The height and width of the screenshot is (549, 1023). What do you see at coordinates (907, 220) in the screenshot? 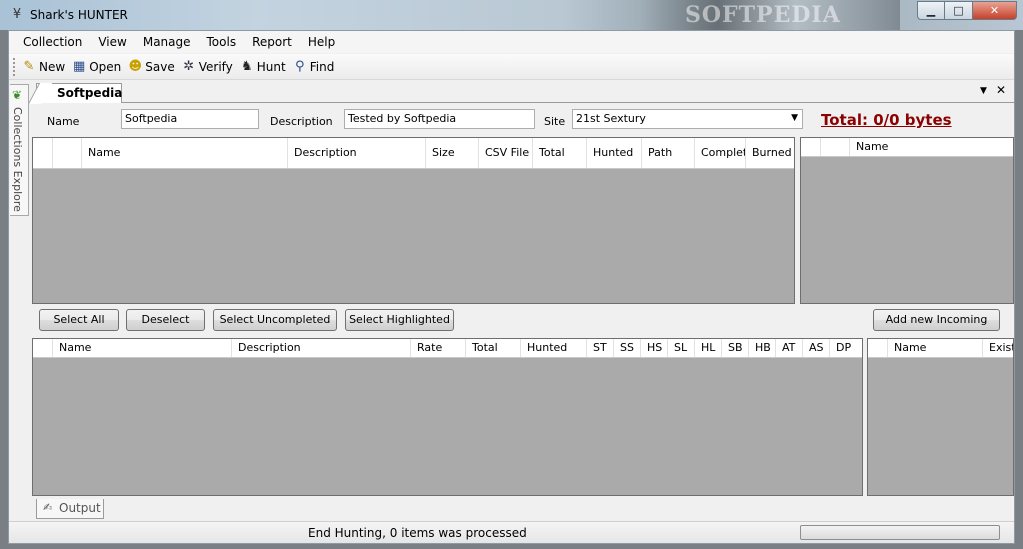
I see `incoming-grid: Name` at bounding box center [907, 220].